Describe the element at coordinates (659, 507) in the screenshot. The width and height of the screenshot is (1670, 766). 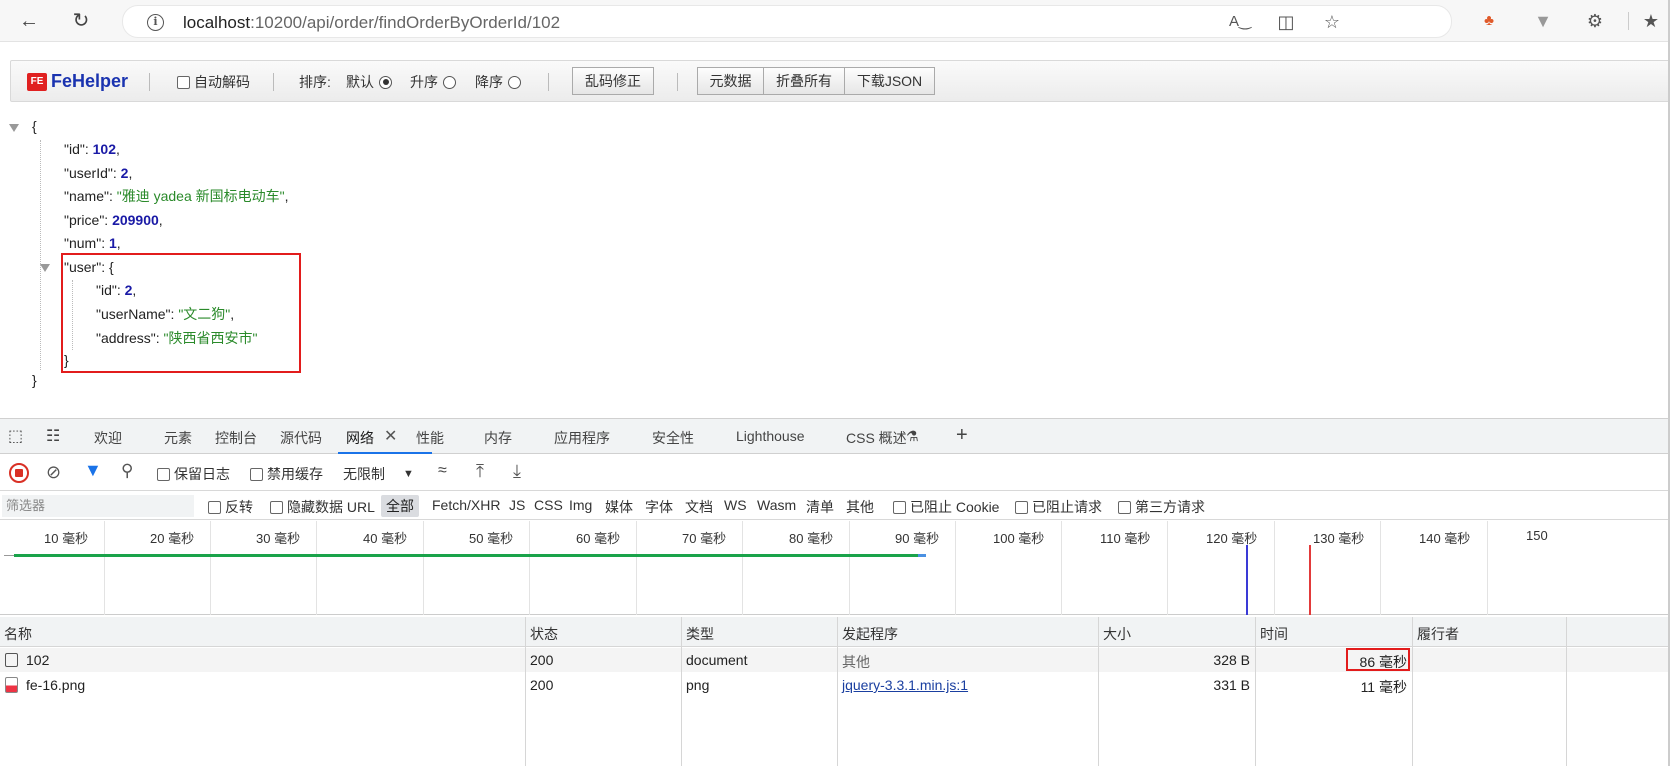
I see `filter-type-font: 字体` at that location.